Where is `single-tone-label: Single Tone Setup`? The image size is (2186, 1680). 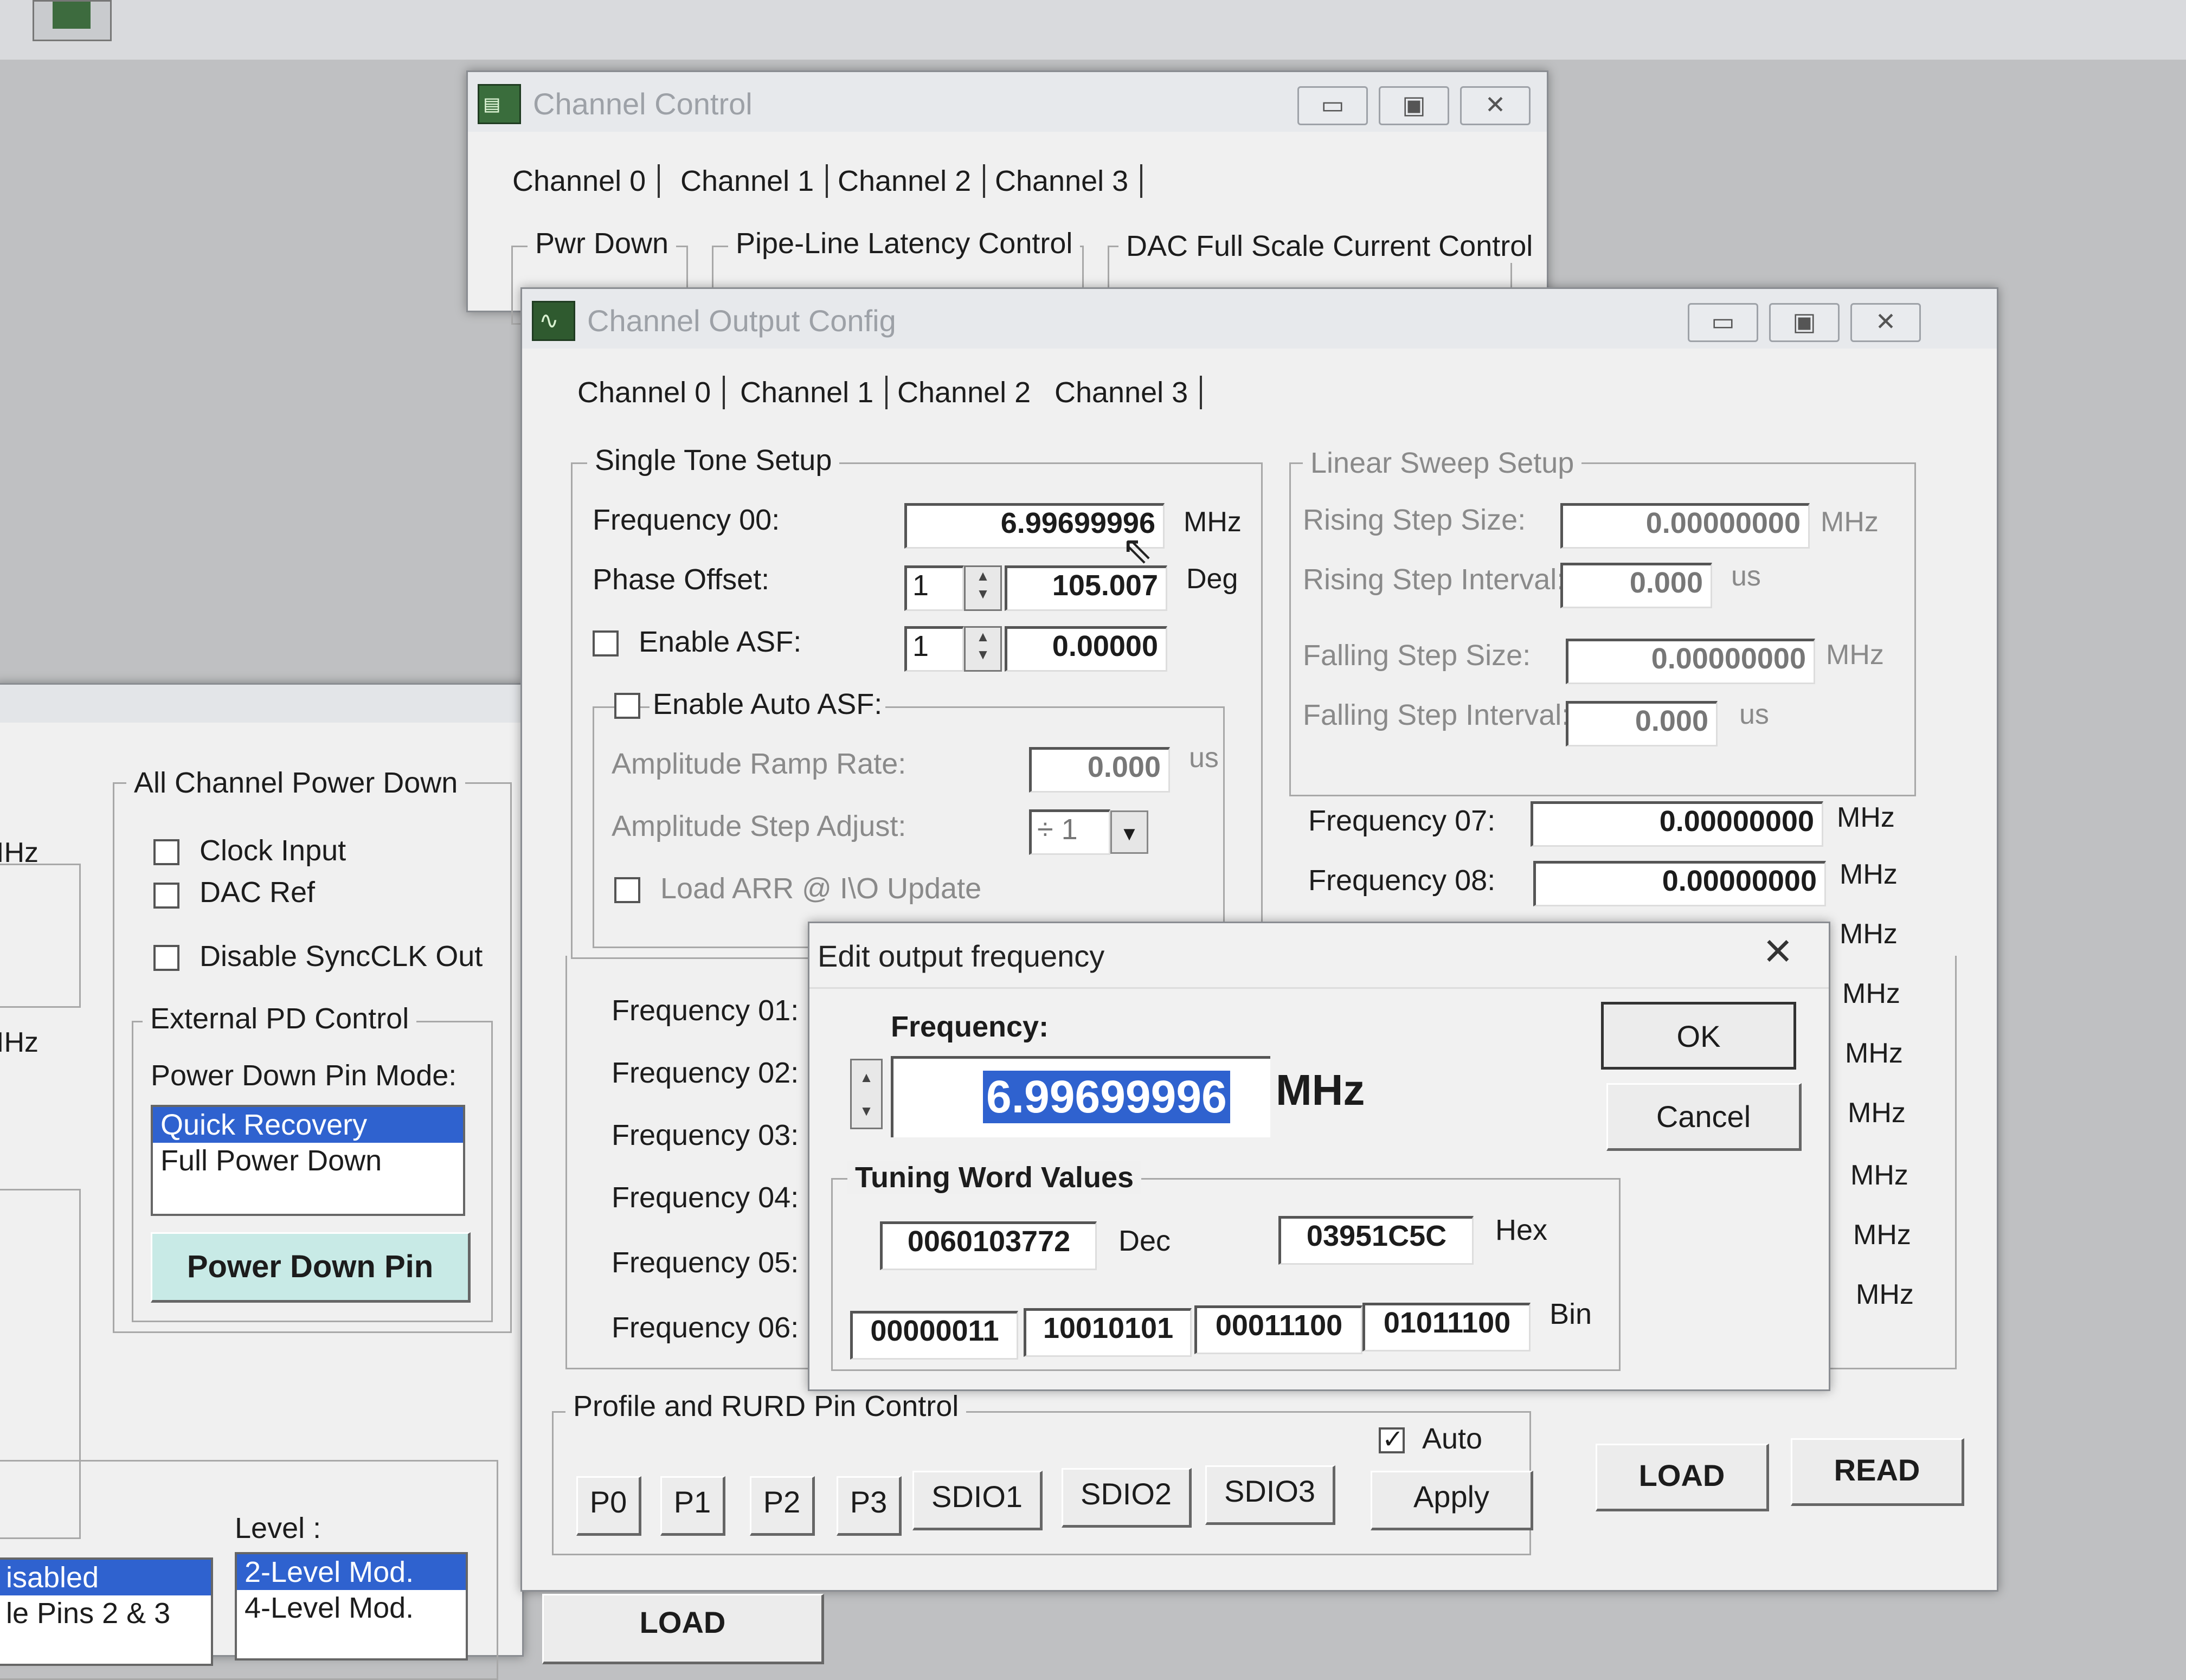
single-tone-label: Single Tone Setup is located at coordinates (713, 460).